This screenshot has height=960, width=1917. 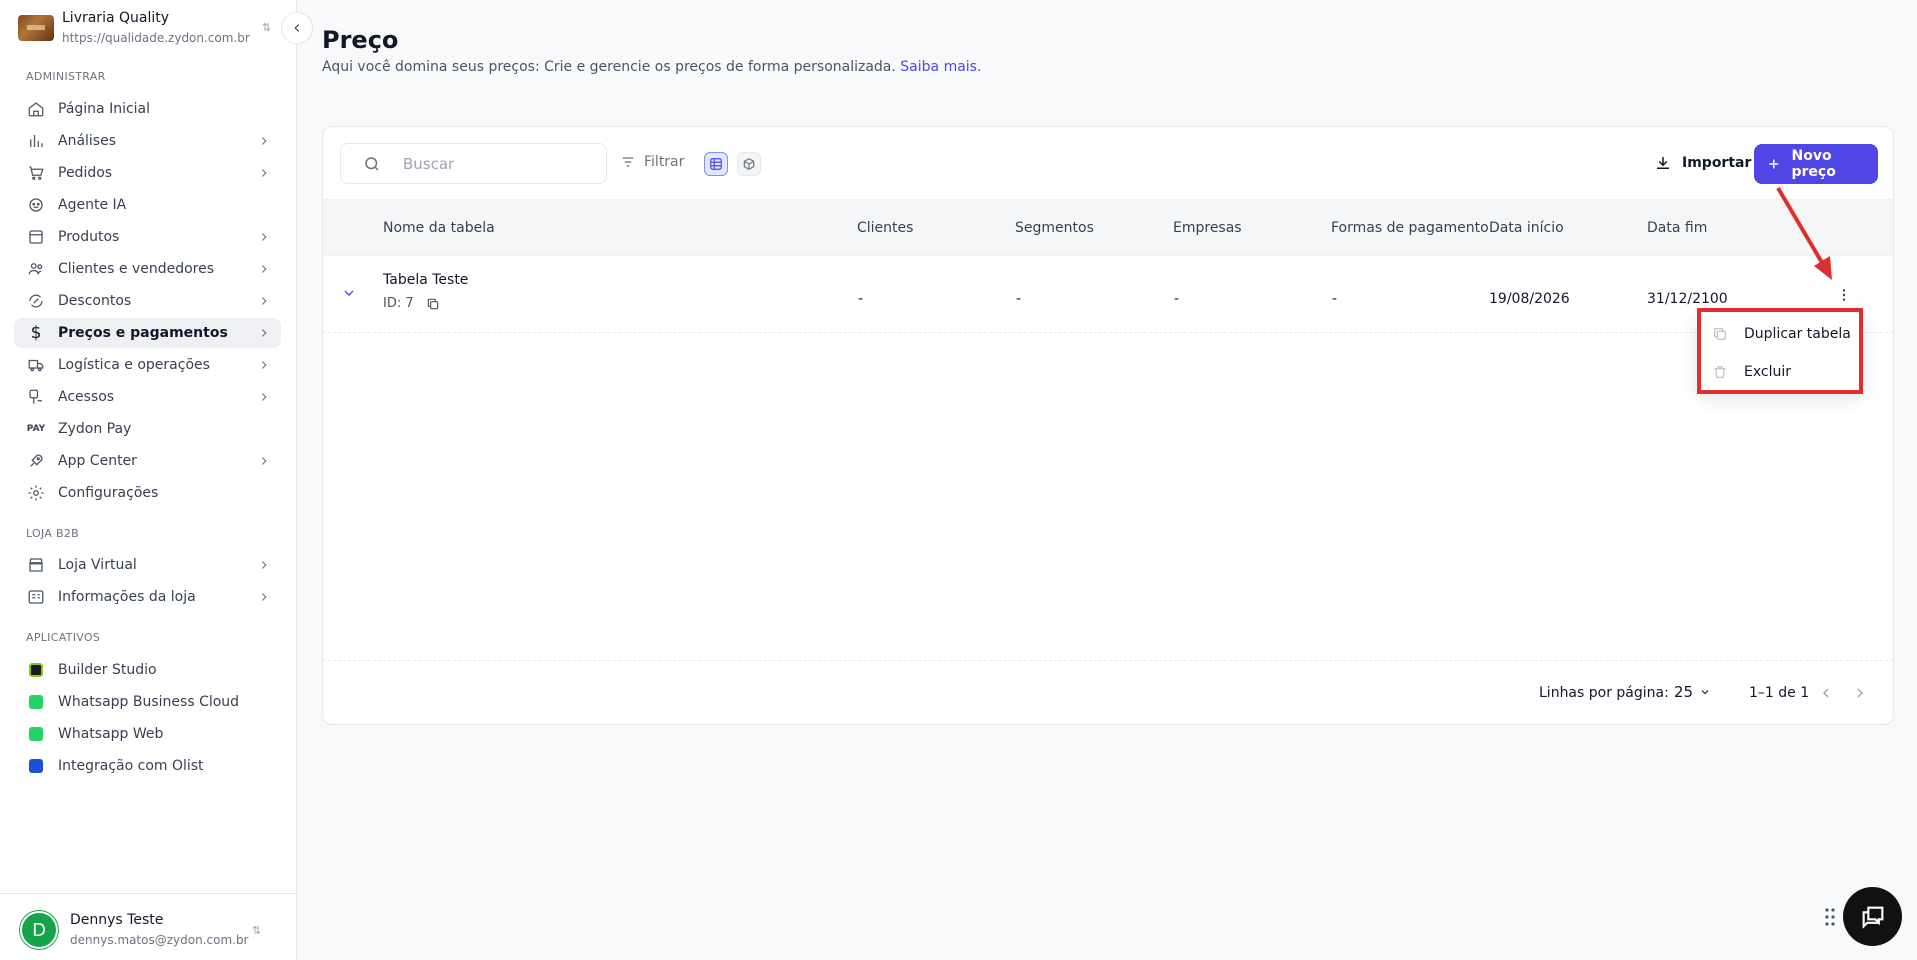 I want to click on download-icon, so click(x=1663, y=163).